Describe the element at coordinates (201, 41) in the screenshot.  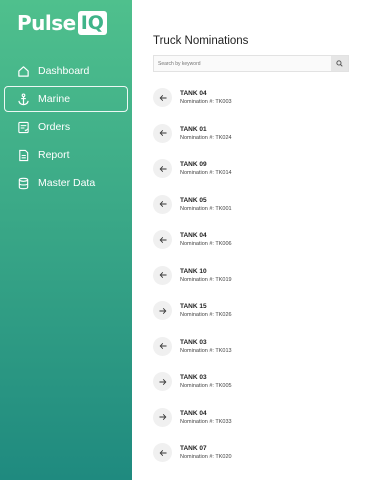
I see `page-title: Truck Nominations` at that location.